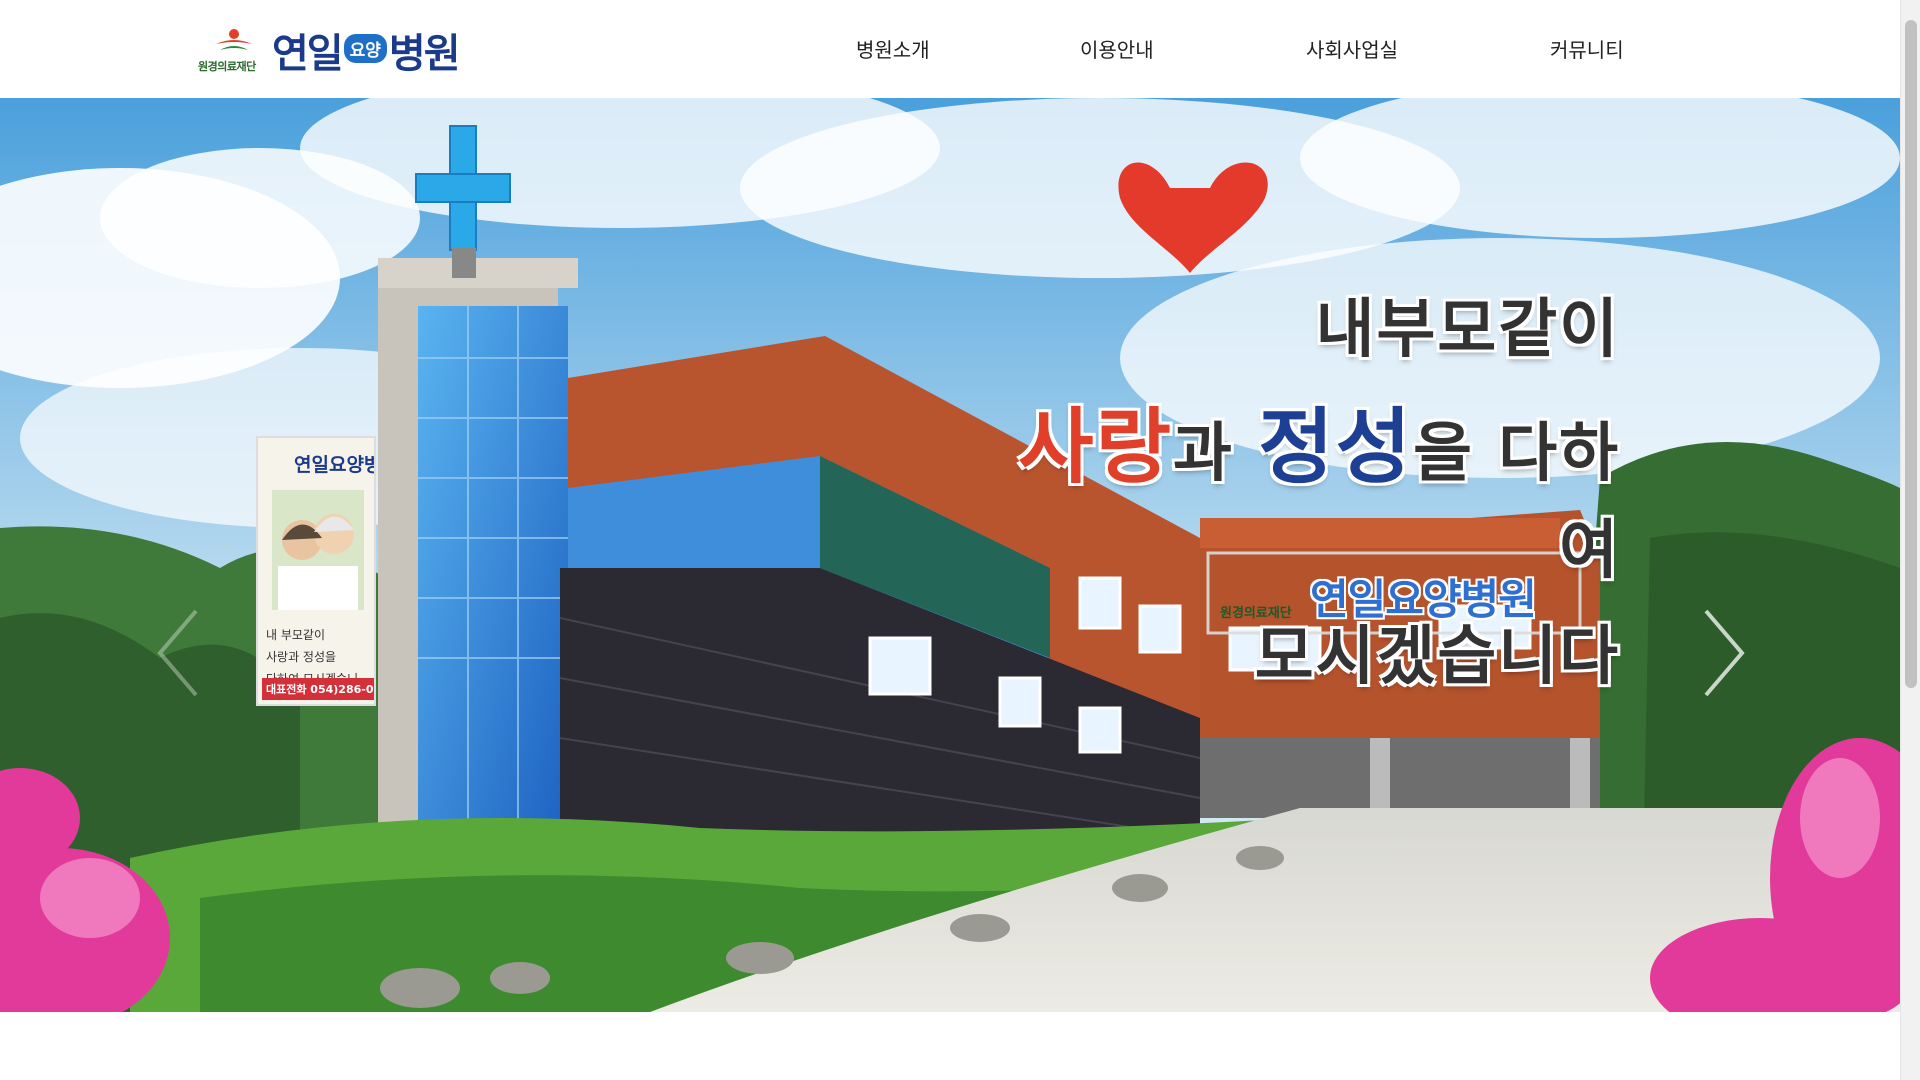 The image size is (1920, 1080). Describe the element at coordinates (318, 689) in the screenshot. I see `banner-phone: 대표전화 054)286-05` at that location.